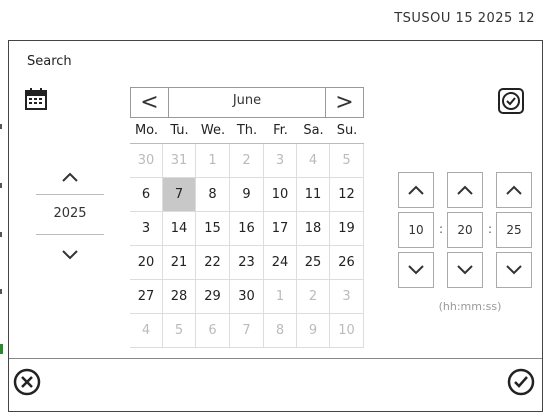 The width and height of the screenshot is (547, 417). Describe the element at coordinates (275, 358) in the screenshot. I see `footer-divider` at that location.